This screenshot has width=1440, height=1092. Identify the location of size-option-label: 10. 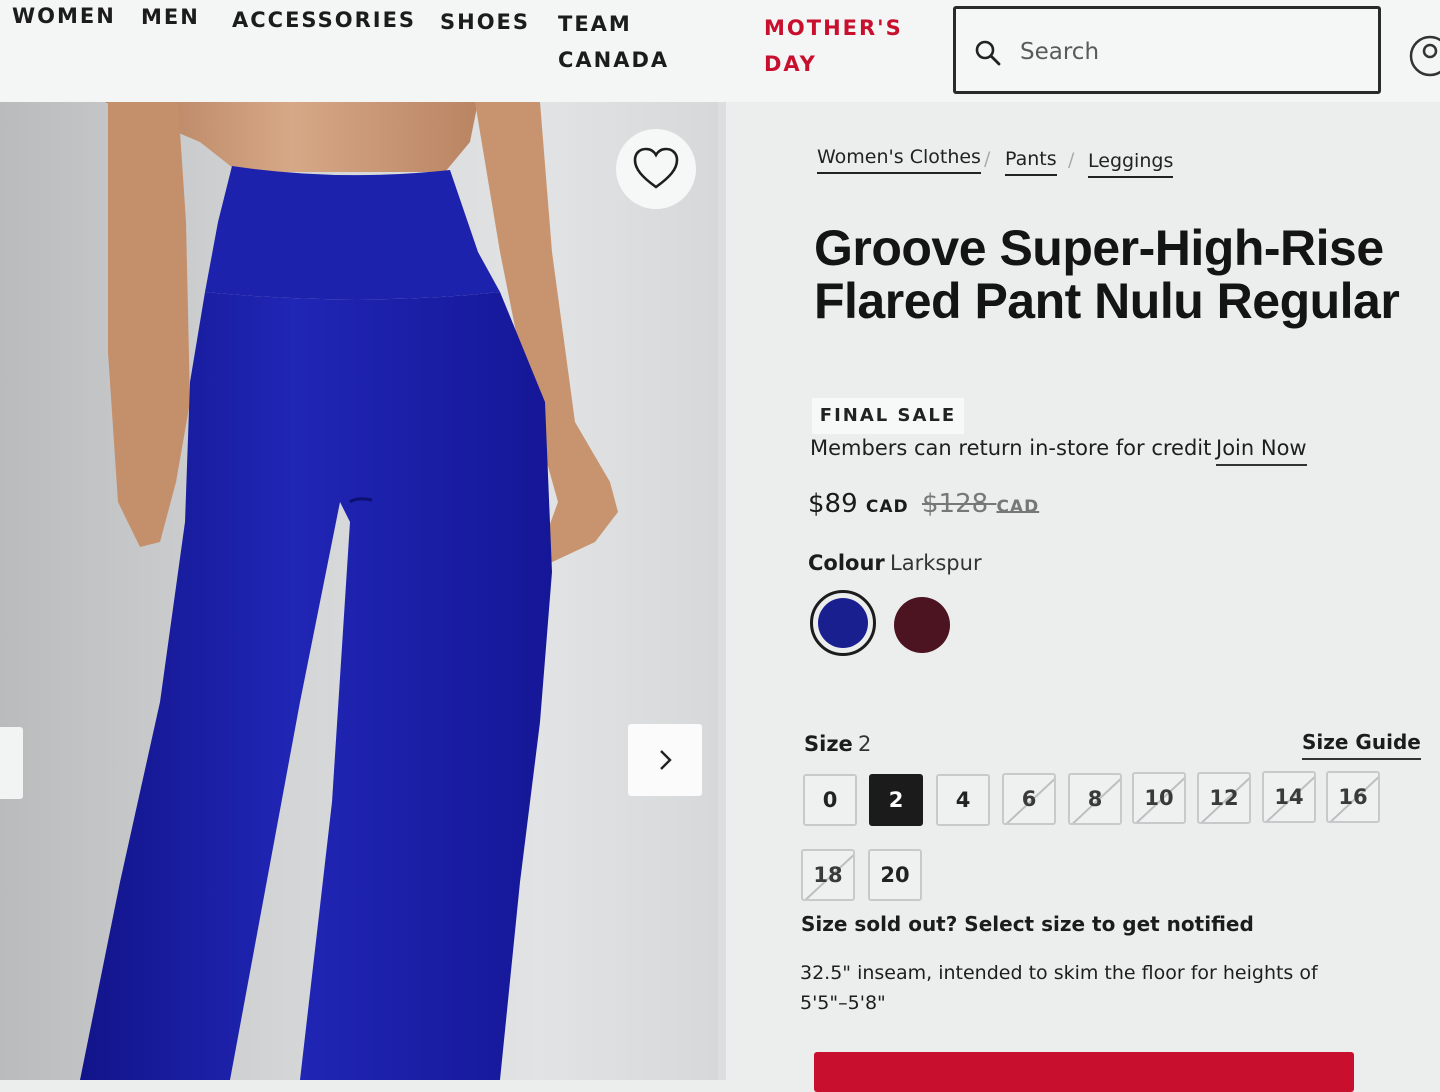
(1159, 798).